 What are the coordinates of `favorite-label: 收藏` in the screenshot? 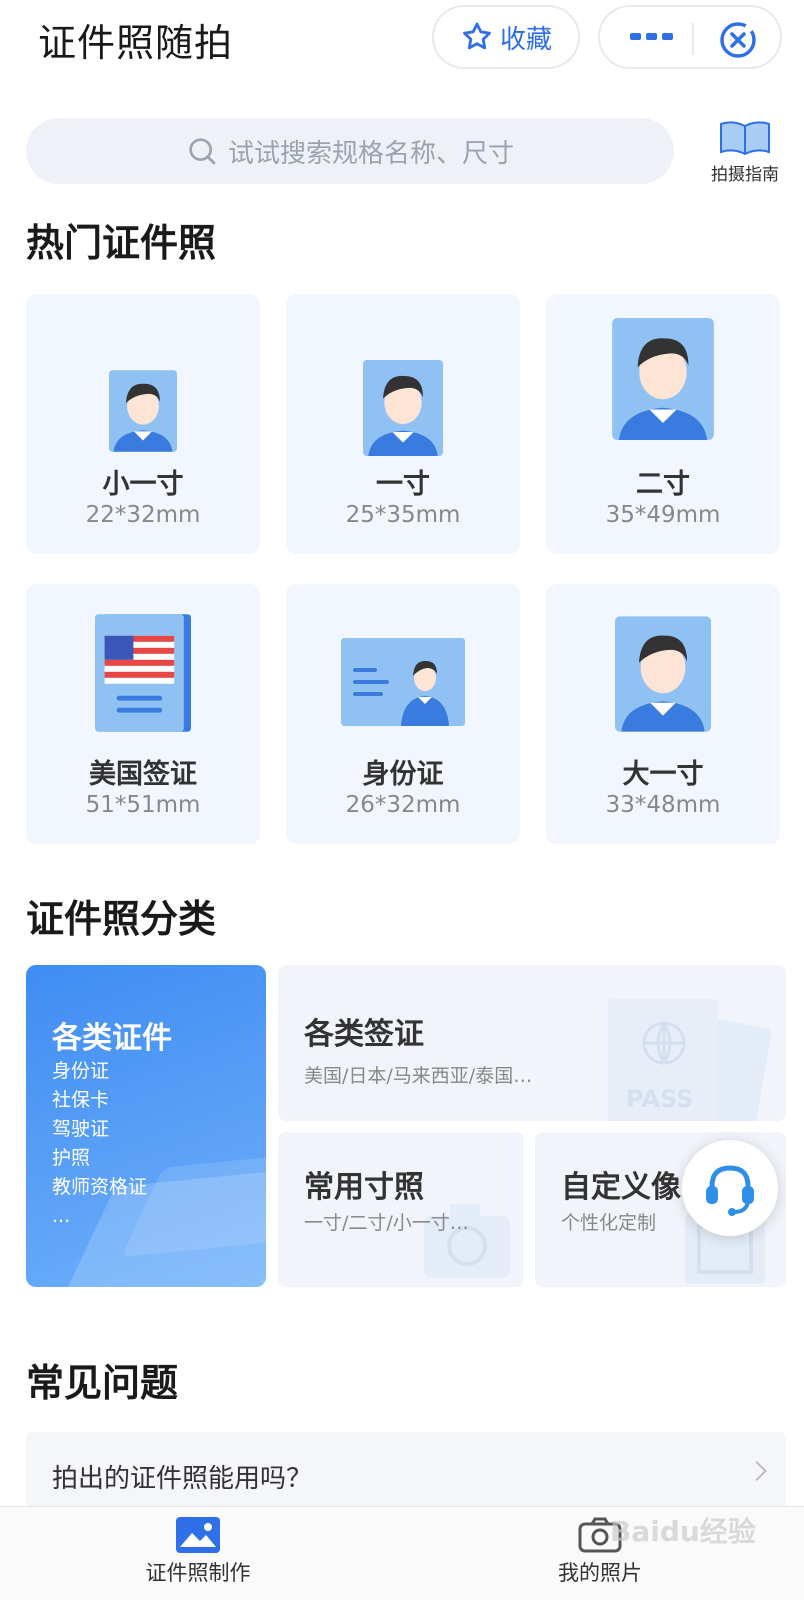 It's located at (525, 39).